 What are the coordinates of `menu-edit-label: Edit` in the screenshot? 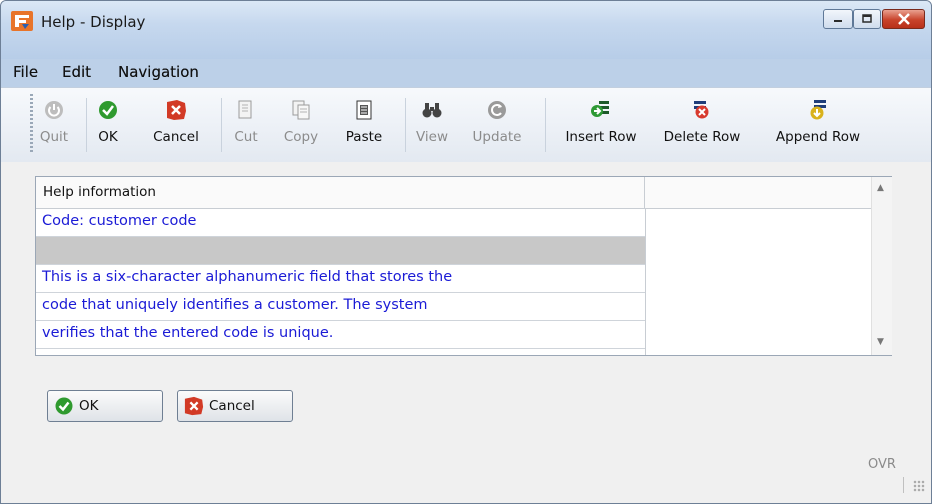 It's located at (76, 72).